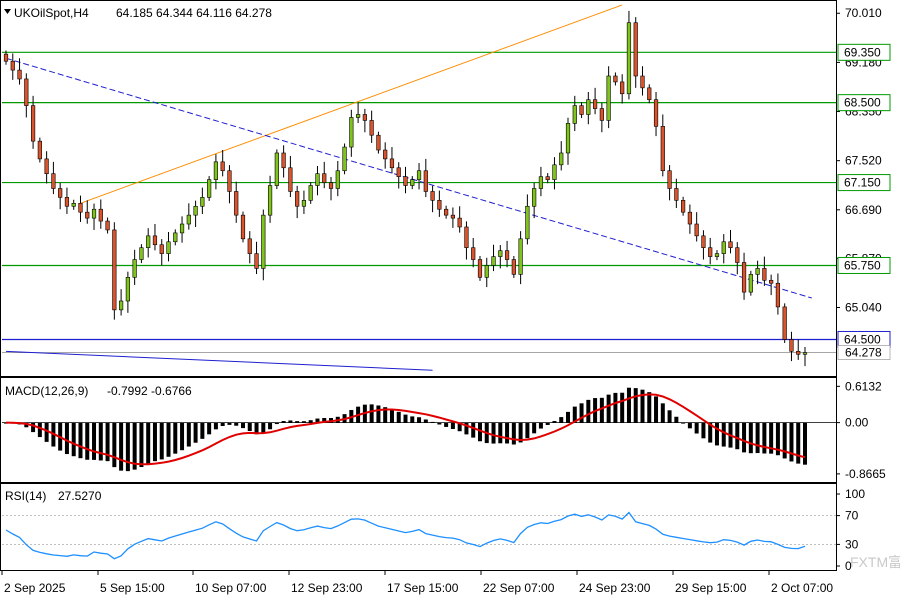  Describe the element at coordinates (863, 386) in the screenshot. I see `macd-tick-label: 0.6132` at that location.